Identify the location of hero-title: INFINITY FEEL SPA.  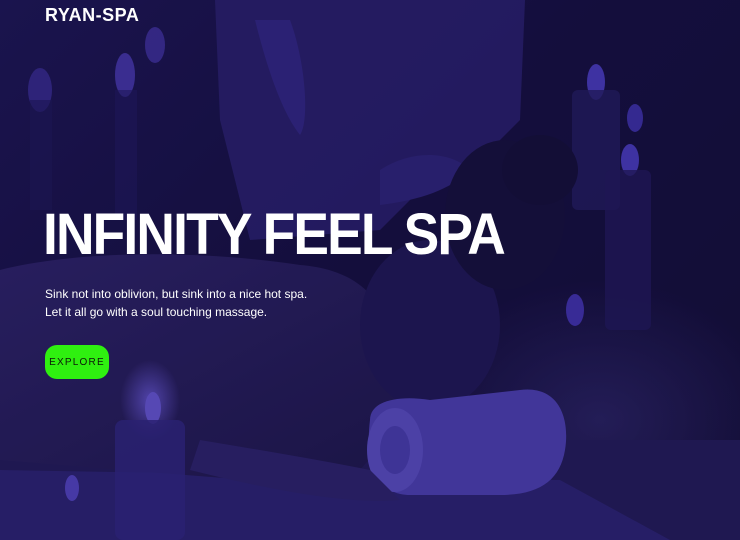
(274, 234).